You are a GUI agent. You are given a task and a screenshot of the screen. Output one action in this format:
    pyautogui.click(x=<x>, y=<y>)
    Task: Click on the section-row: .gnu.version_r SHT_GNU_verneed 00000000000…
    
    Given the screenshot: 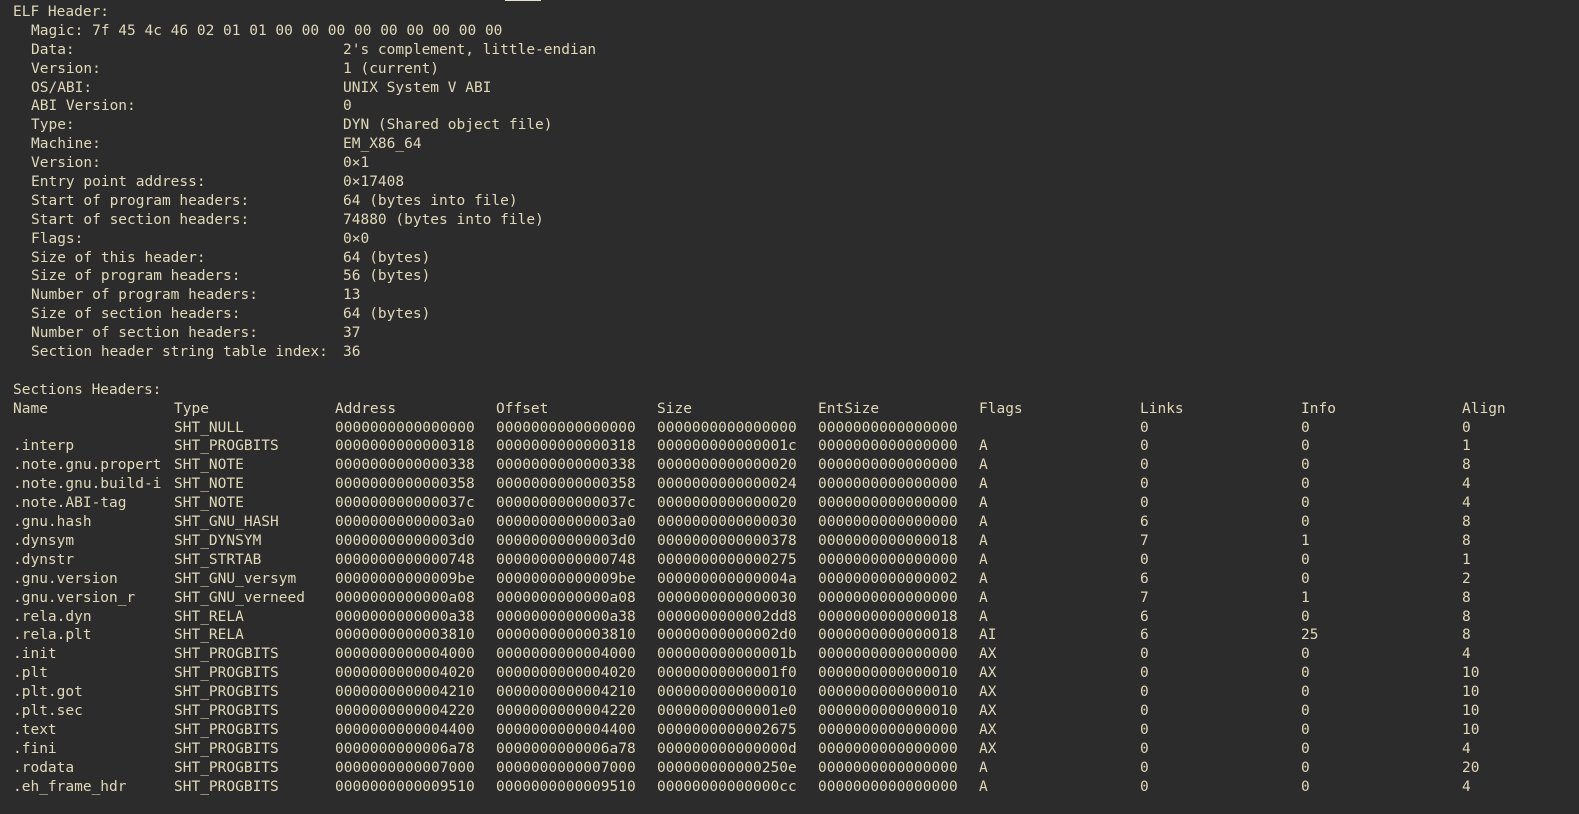 What is the action you would take?
    pyautogui.click(x=796, y=598)
    